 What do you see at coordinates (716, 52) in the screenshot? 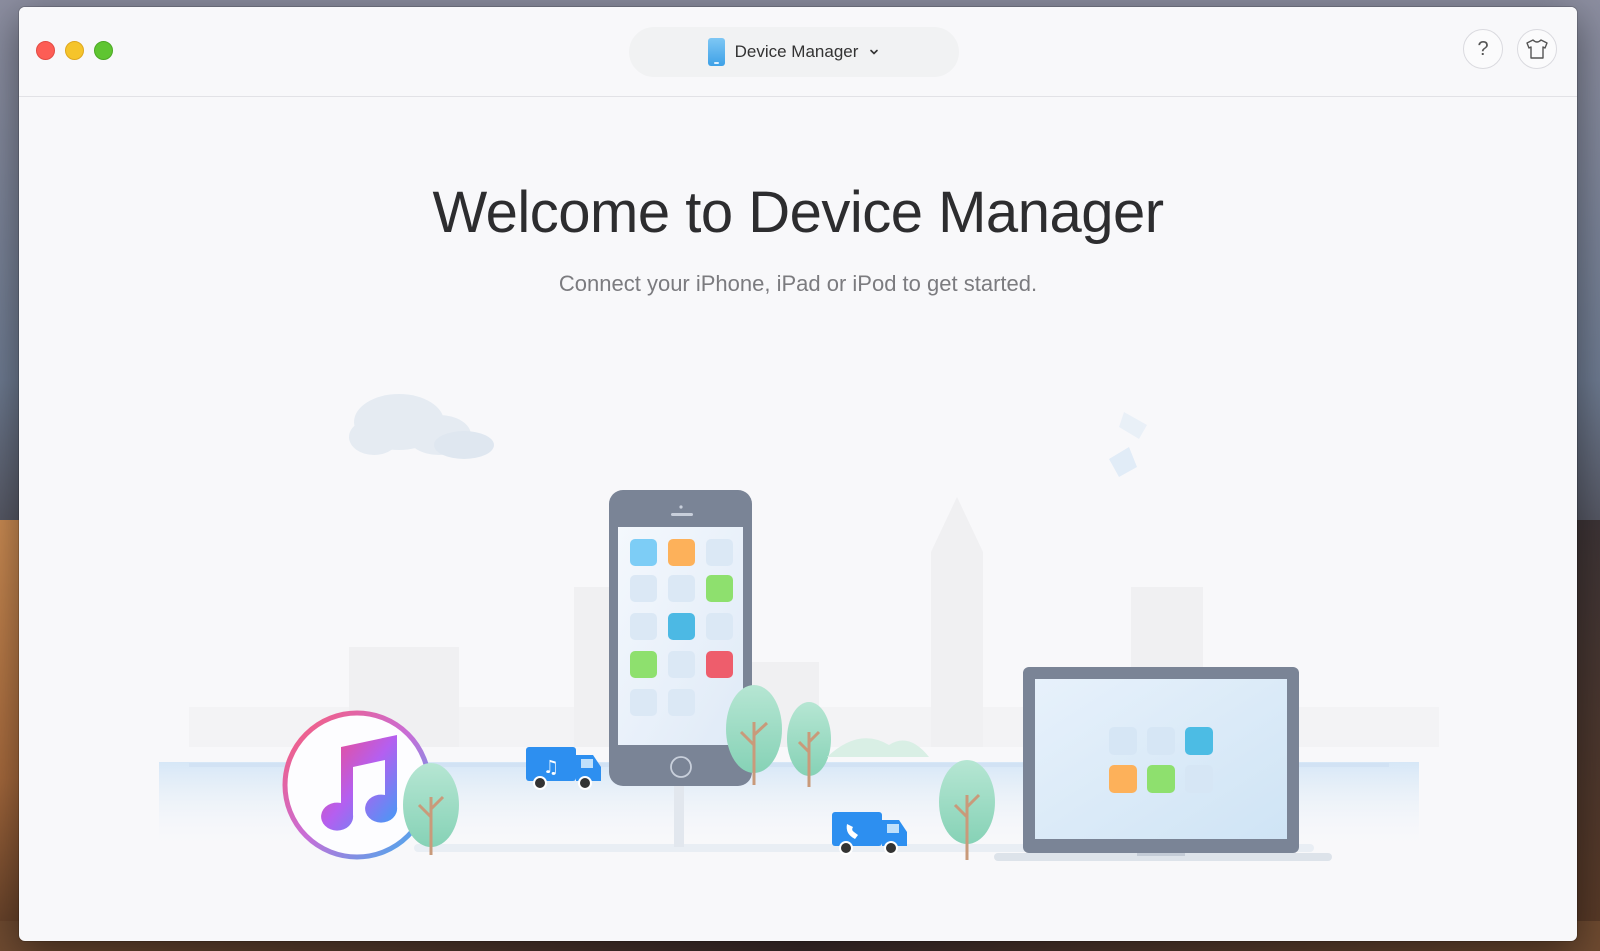
I see `iphone-icon` at bounding box center [716, 52].